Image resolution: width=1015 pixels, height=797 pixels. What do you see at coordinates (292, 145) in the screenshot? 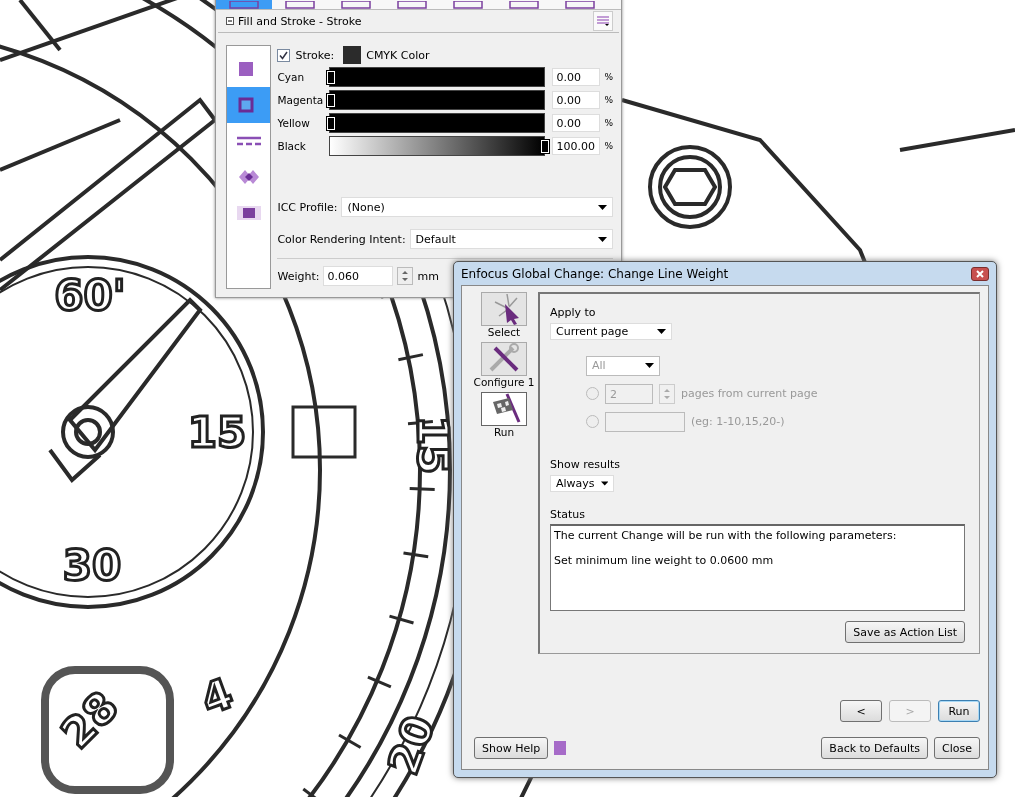
I see `channel-label: Black` at bounding box center [292, 145].